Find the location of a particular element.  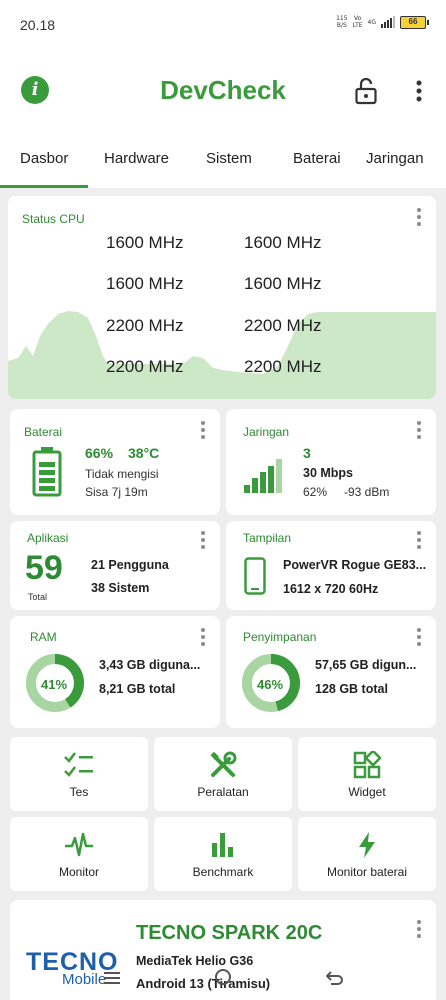

apps-user-count: 21 Pengguna is located at coordinates (130, 565).